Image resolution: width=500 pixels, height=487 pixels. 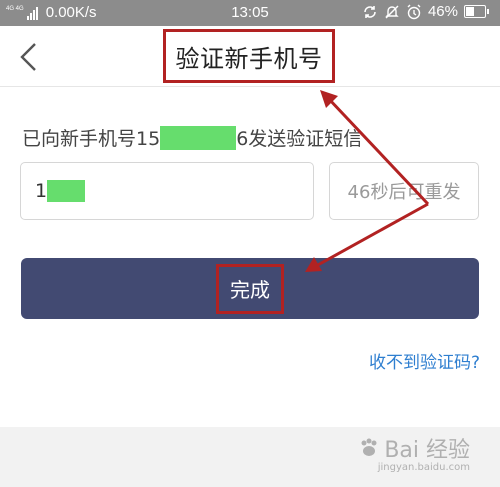 What do you see at coordinates (470, 11) in the screenshot?
I see `battery-level` at bounding box center [470, 11].